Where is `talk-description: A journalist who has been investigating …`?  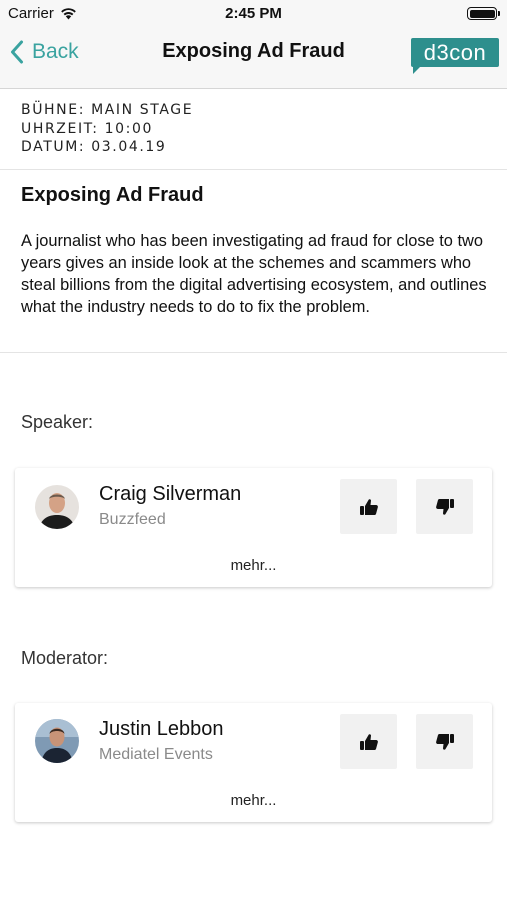
talk-description: A journalist who has been investigating … is located at coordinates (254, 274).